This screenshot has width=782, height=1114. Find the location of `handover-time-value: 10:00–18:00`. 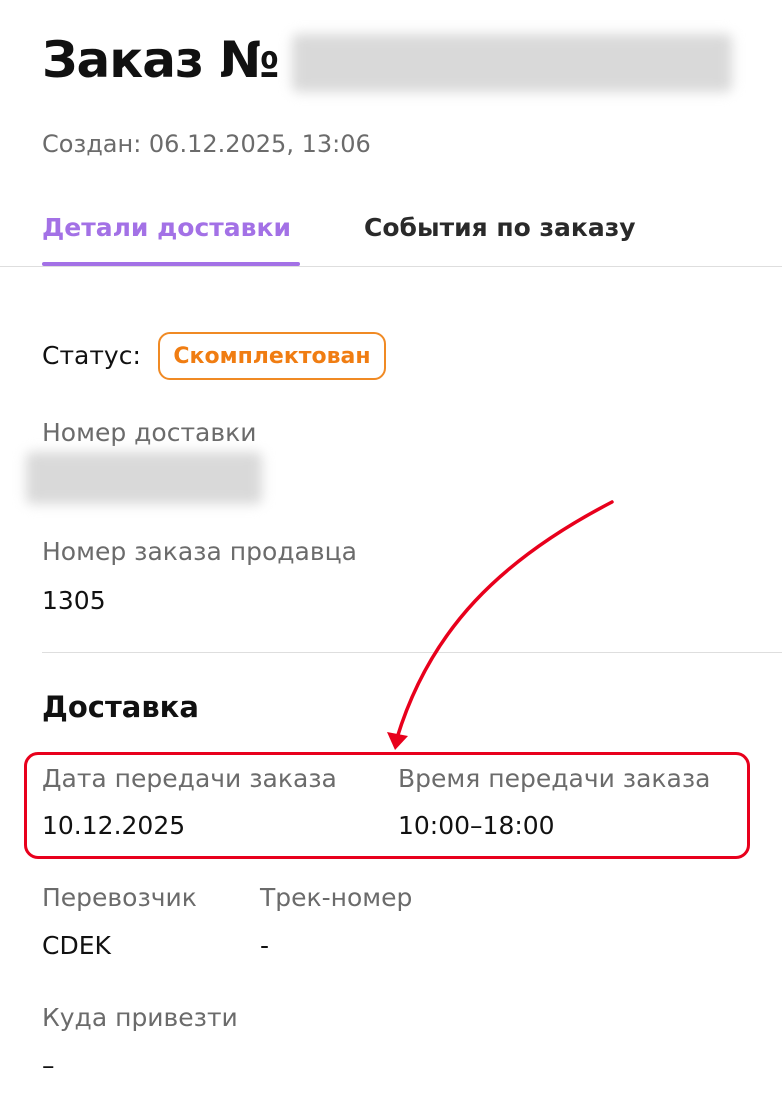

handover-time-value: 10:00–18:00 is located at coordinates (476, 825).